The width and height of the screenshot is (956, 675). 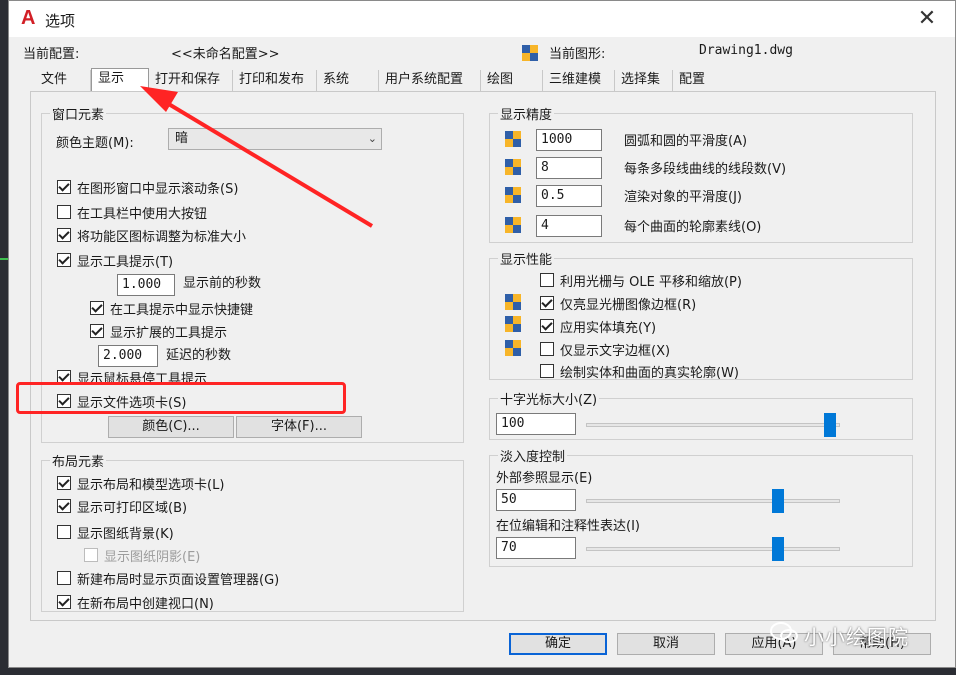 I want to click on text-frame-checkbox, so click(x=547, y=349).